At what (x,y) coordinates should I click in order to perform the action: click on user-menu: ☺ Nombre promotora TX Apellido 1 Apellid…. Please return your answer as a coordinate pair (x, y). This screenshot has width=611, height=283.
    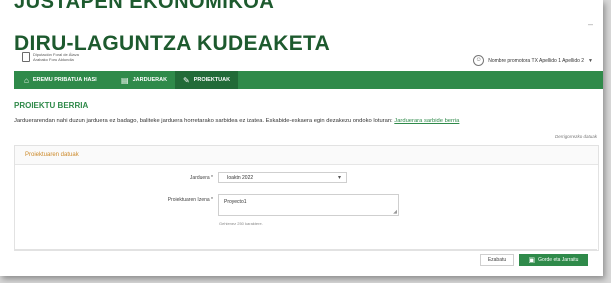
    Looking at the image, I should click on (533, 60).